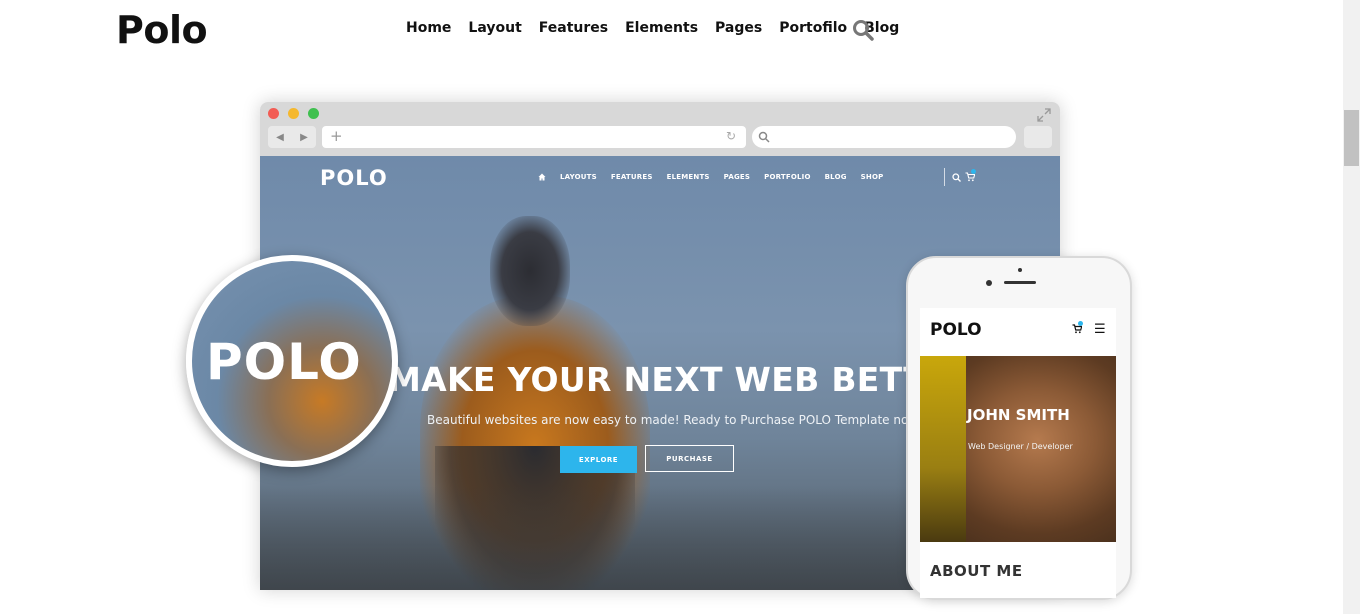  What do you see at coordinates (273, 113) in the screenshot?
I see `close-dot-icon` at bounding box center [273, 113].